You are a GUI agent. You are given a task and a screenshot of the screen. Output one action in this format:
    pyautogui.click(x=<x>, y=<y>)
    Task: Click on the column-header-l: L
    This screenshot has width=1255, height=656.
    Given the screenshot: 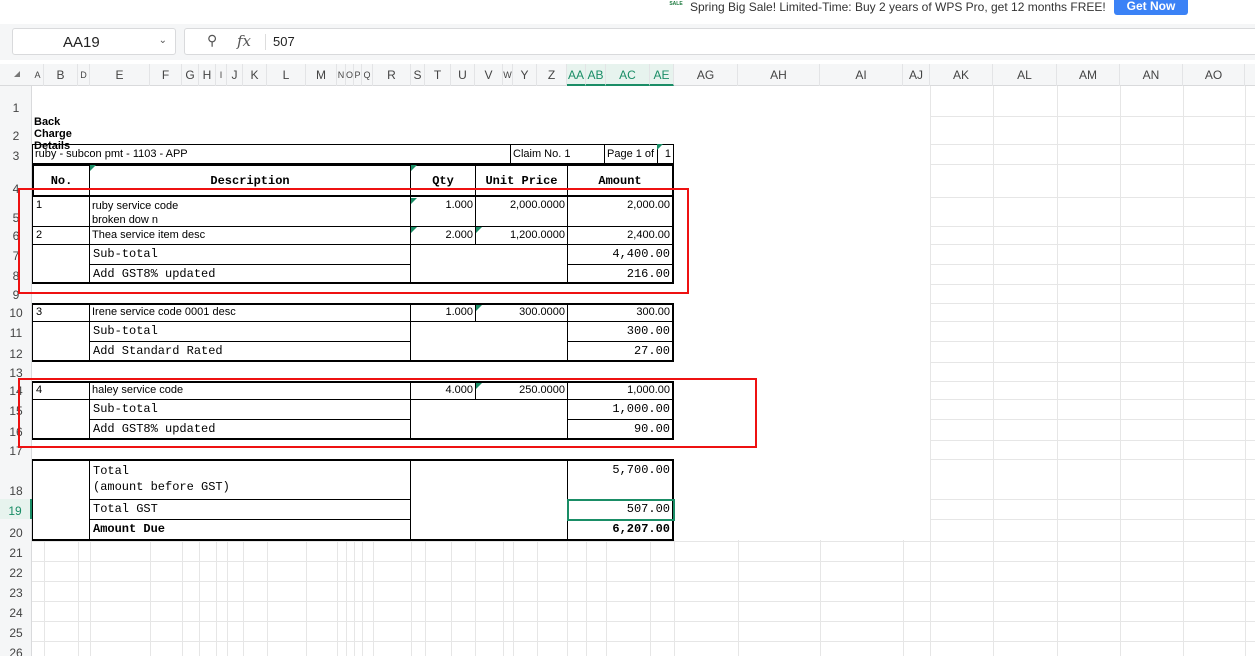 What is the action you would take?
    pyautogui.click(x=286, y=75)
    